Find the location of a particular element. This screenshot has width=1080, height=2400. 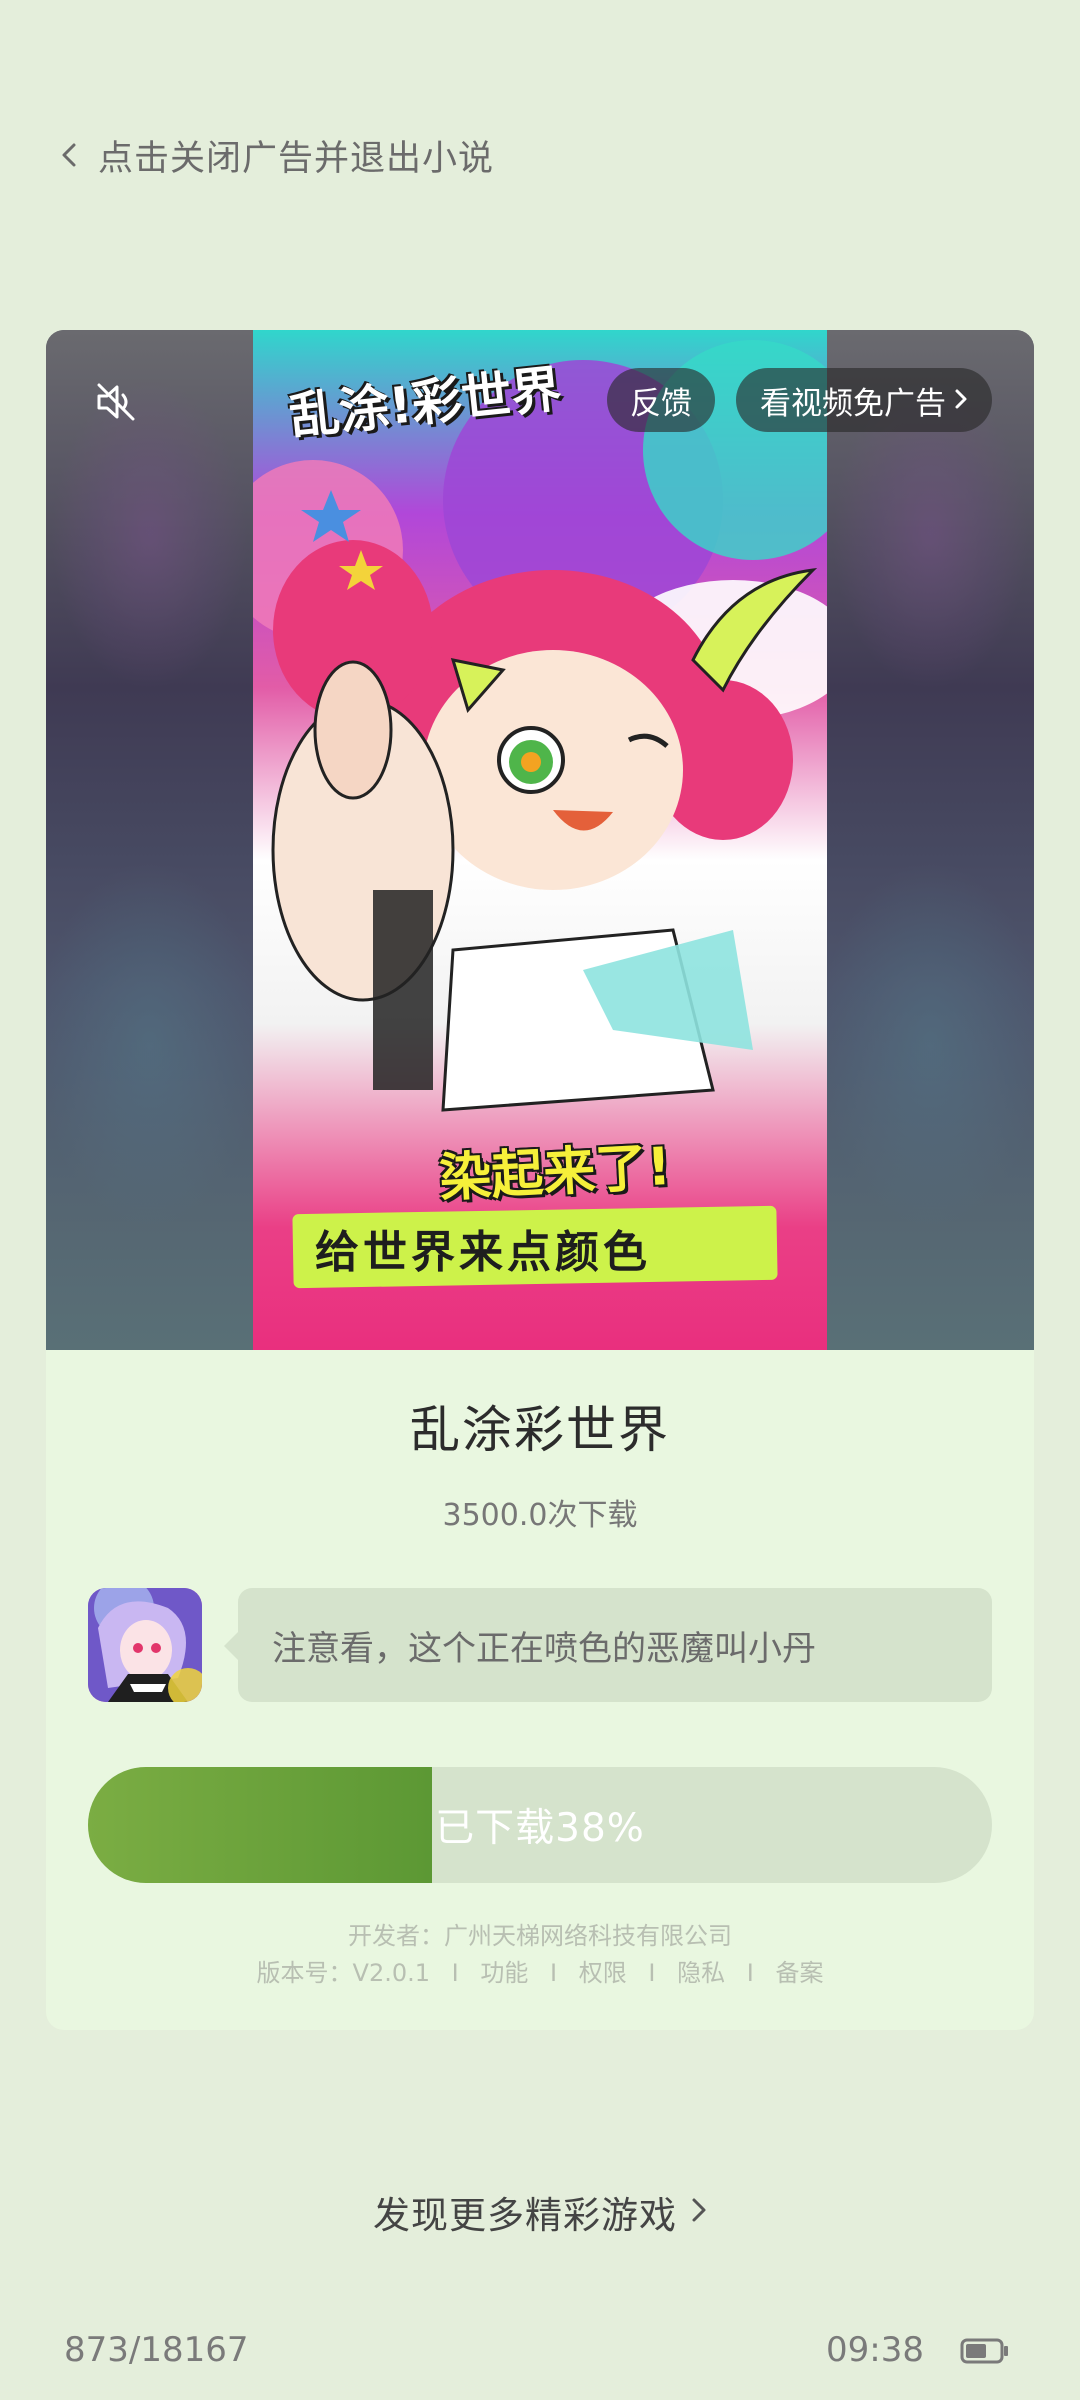

poster-slogan-2: 给世界来点颜色 is located at coordinates (483, 1252).